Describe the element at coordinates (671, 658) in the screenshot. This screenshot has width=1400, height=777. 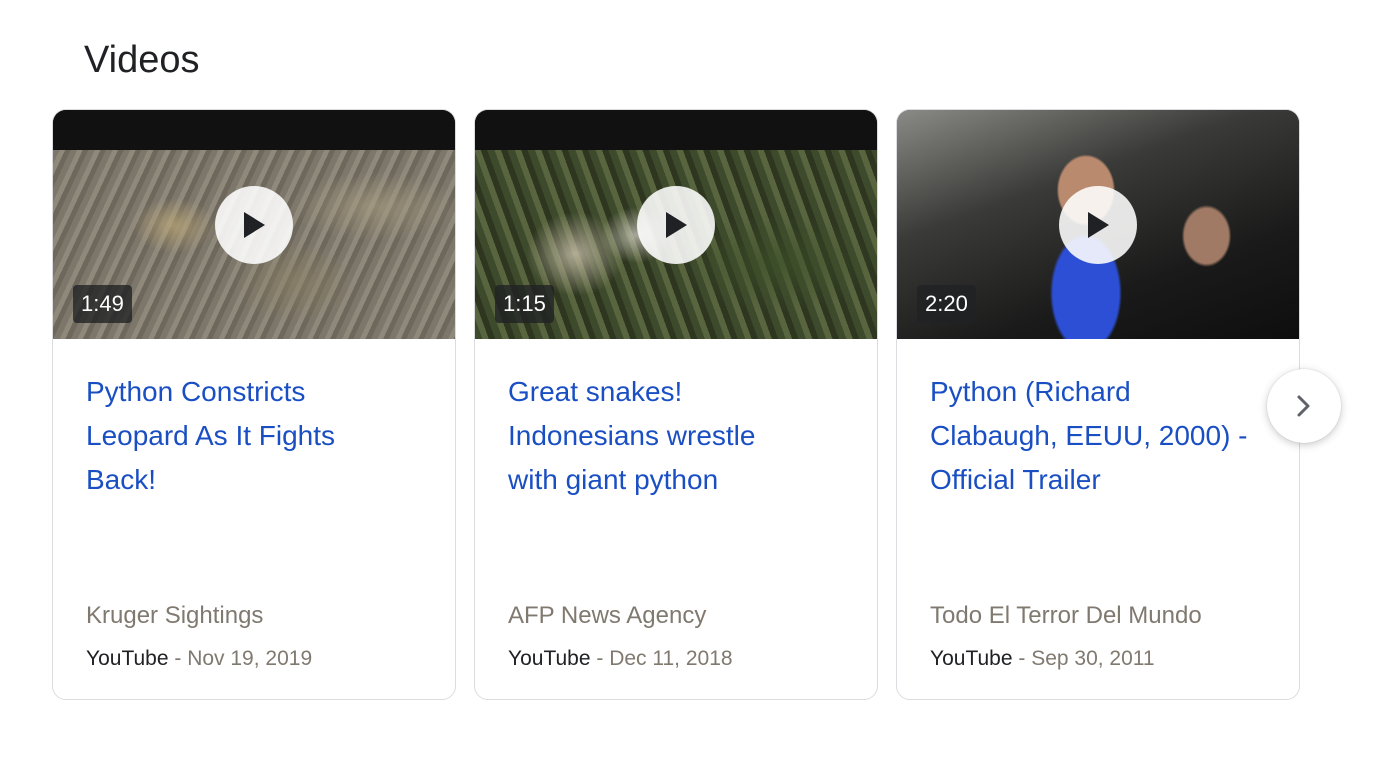
I see `video-date: Dec 11, 2018` at that location.